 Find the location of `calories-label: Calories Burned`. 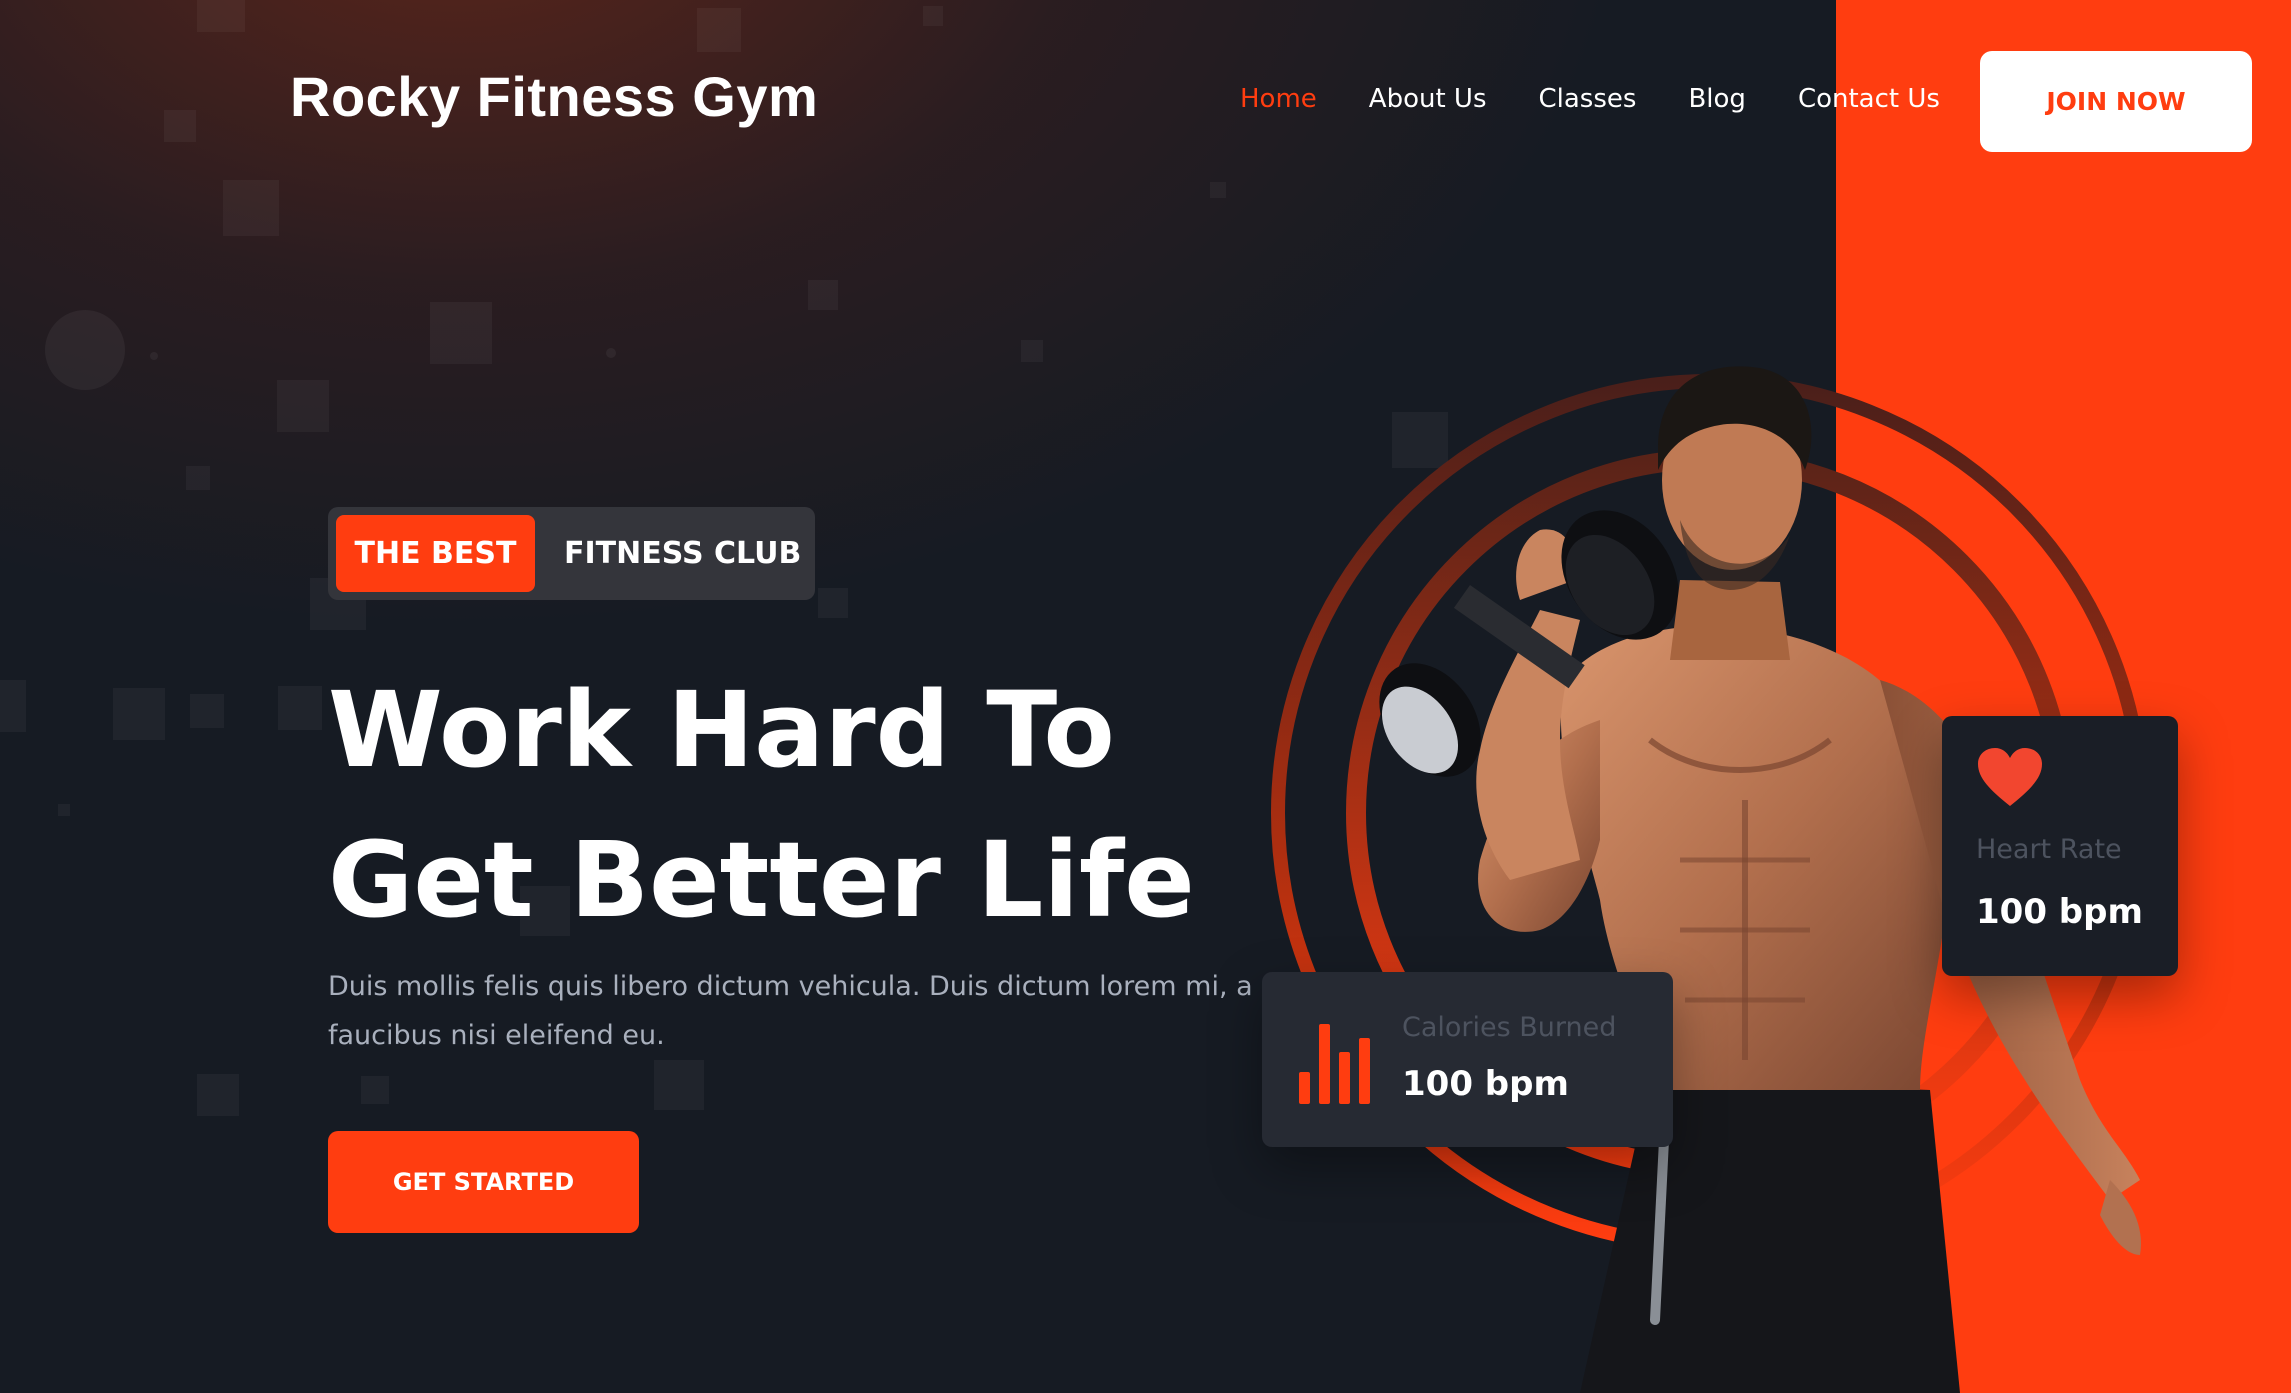

calories-label: Calories Burned is located at coordinates (1509, 1027).